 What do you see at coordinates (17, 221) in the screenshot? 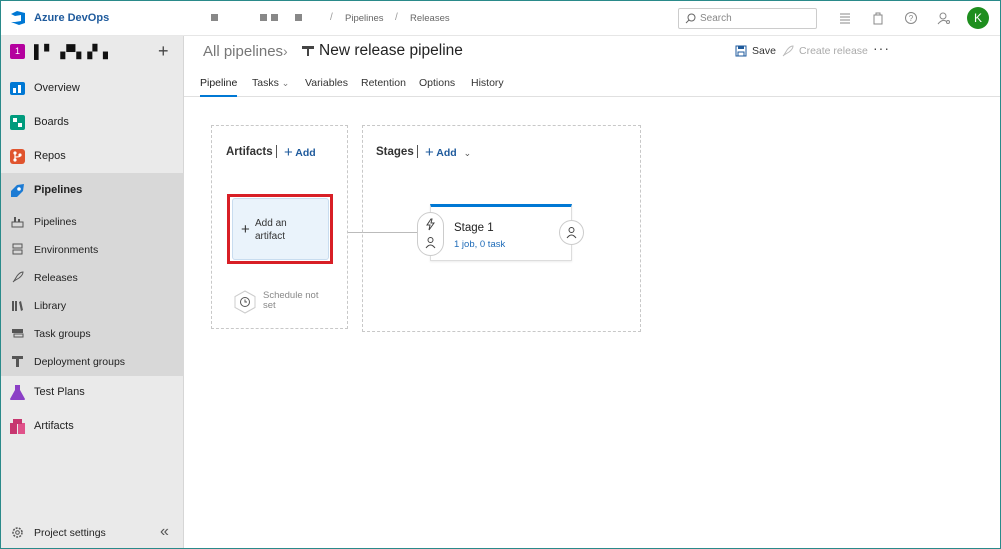
I see `pipelines-sub-icon` at bounding box center [17, 221].